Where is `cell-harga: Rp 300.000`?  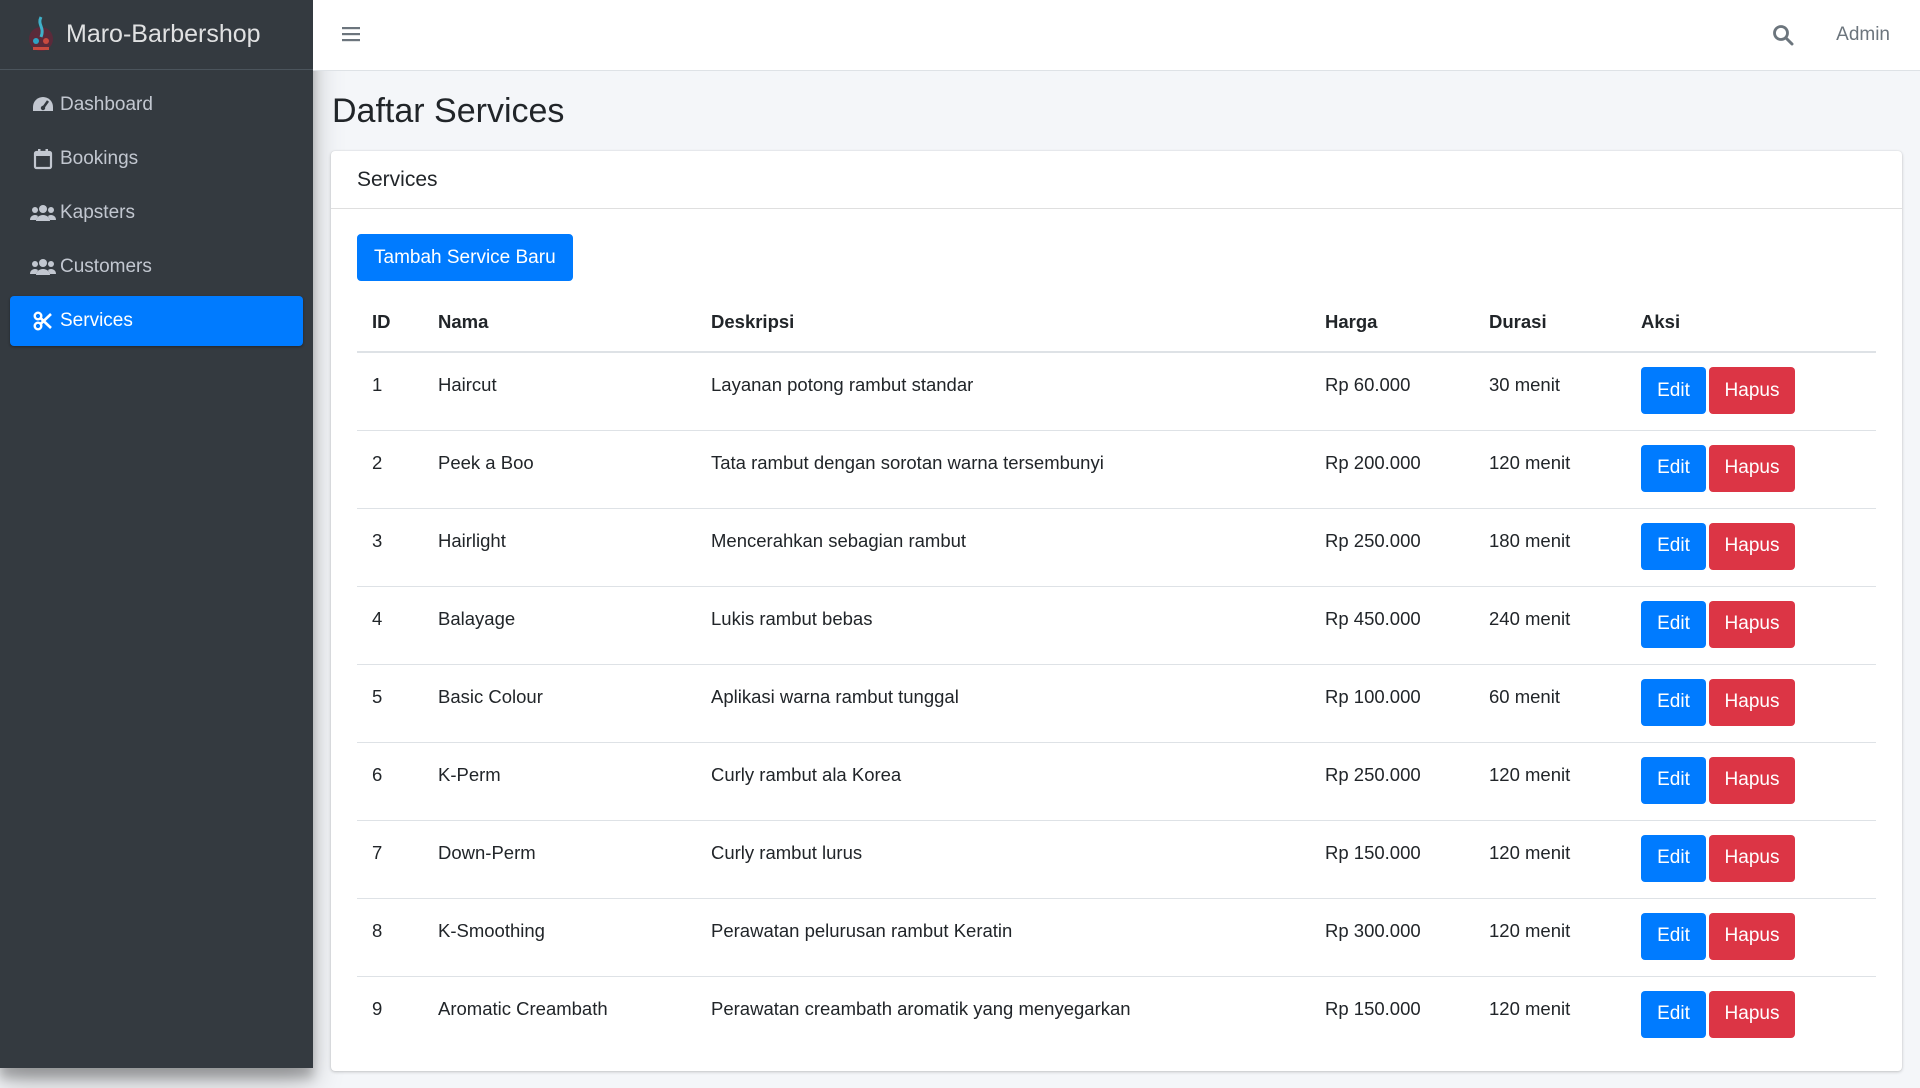
cell-harga: Rp 300.000 is located at coordinates (1392, 937).